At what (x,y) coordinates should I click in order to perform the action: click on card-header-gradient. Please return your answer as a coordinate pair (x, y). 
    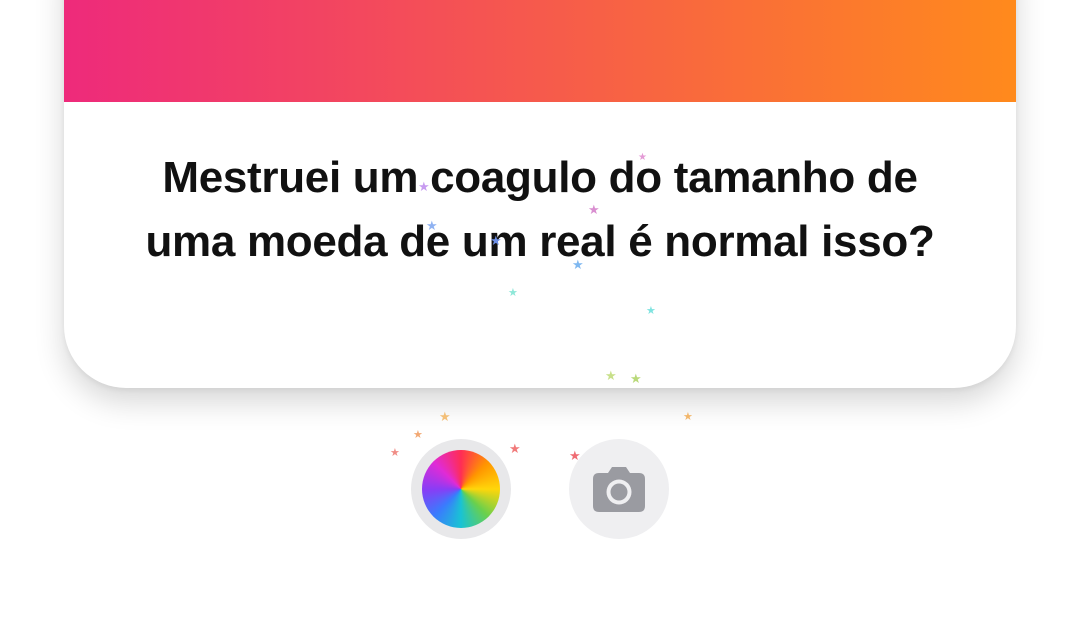
    Looking at the image, I should click on (540, 51).